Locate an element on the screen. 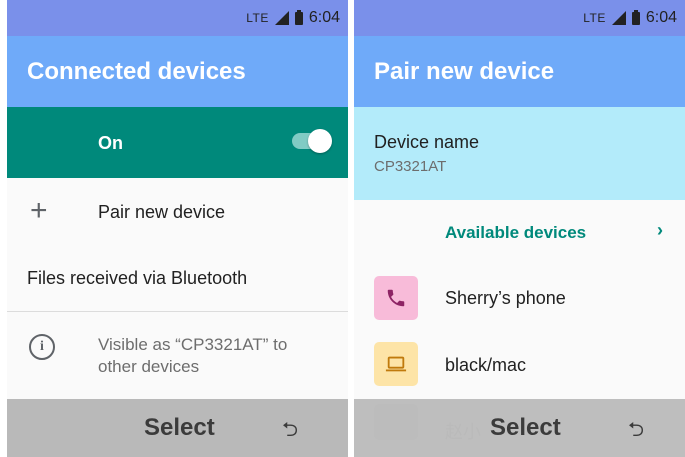 Image resolution: width=685 pixels, height=457 pixels. visible-line-1: Visible as “CP3321AT” to is located at coordinates (193, 344).